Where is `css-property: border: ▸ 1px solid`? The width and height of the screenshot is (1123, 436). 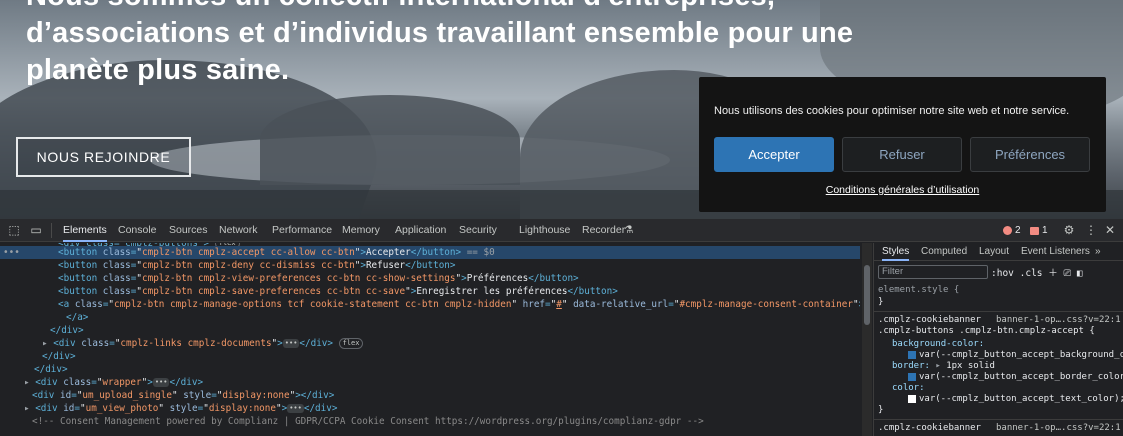
css-property: border: ▸ 1px solid is located at coordinates (943, 366).